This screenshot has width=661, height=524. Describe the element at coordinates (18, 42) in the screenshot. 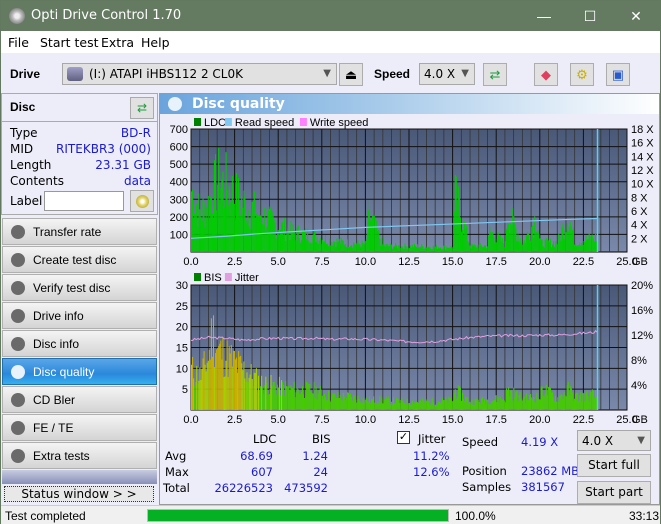

I see `menu-file: File` at that location.